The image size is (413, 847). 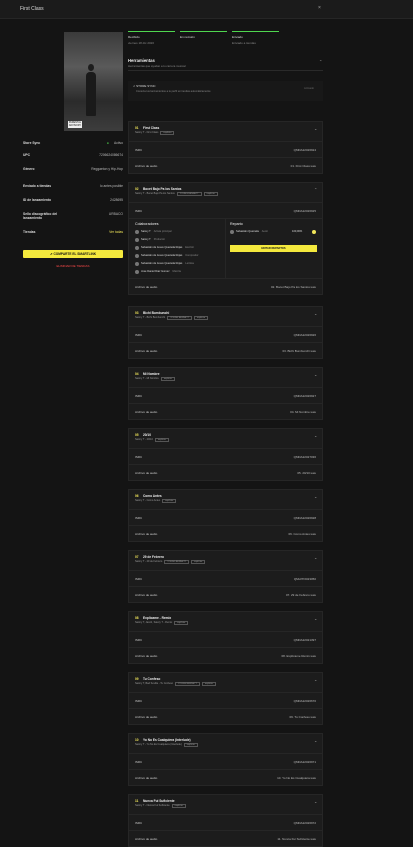 What do you see at coordinates (149, 561) in the screenshot?
I see `track-artist: Satory T - 29 de Febrero` at bounding box center [149, 561].